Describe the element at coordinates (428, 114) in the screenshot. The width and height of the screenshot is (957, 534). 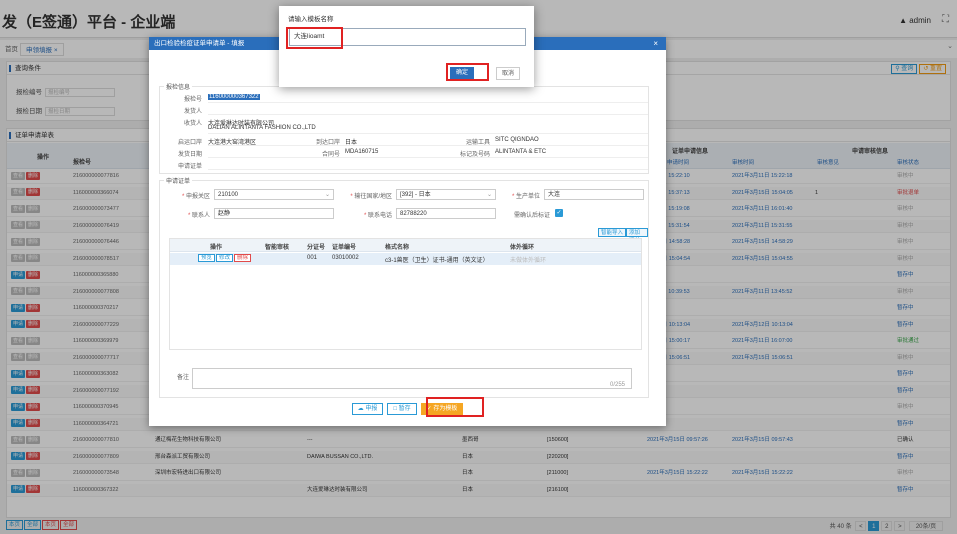
I see `underline-sender` at that location.